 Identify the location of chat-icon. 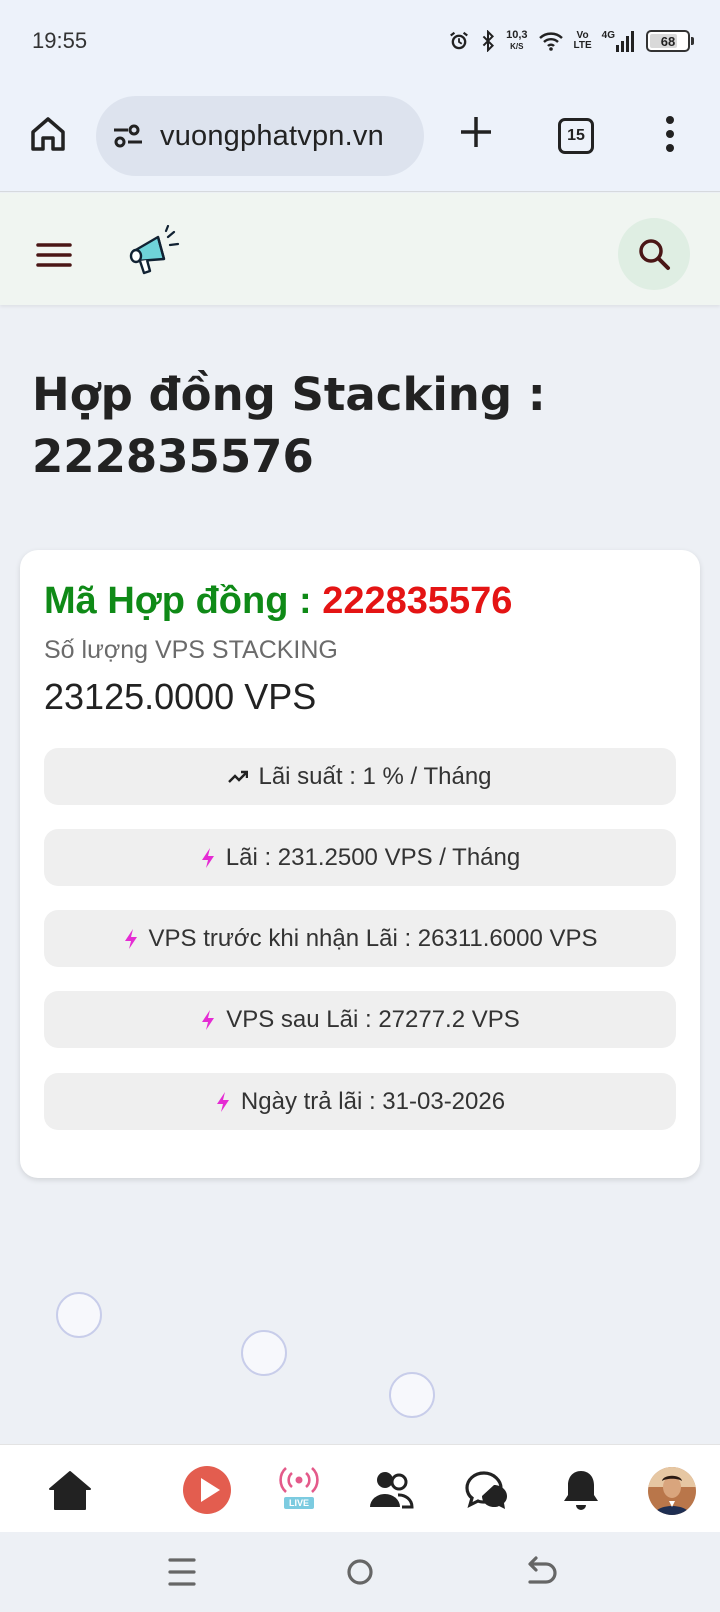
(486, 1490).